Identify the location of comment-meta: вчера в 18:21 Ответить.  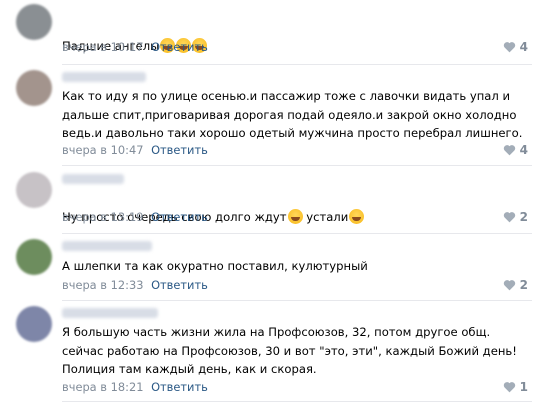
(135, 387).